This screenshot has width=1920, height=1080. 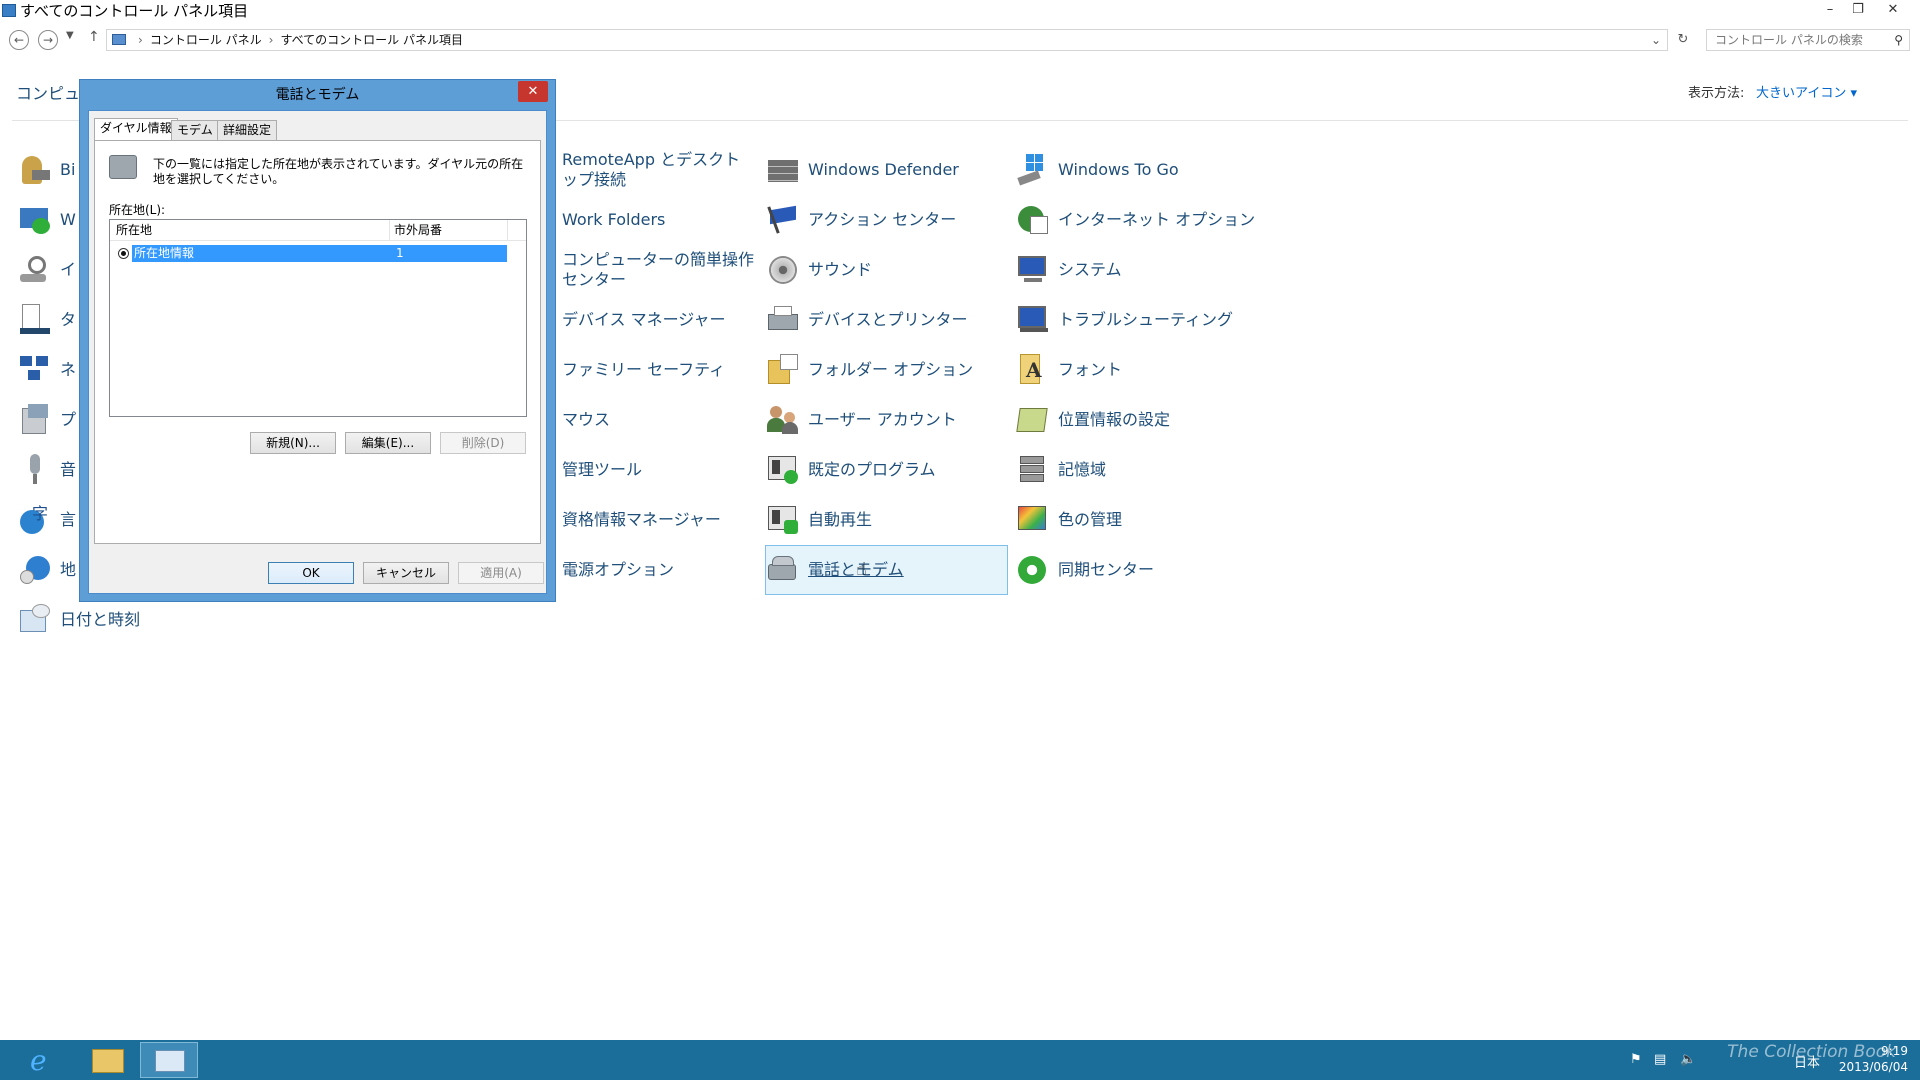 What do you see at coordinates (136, 129) in the screenshot?
I see `tab-dialing-rules: ダイヤル情報` at bounding box center [136, 129].